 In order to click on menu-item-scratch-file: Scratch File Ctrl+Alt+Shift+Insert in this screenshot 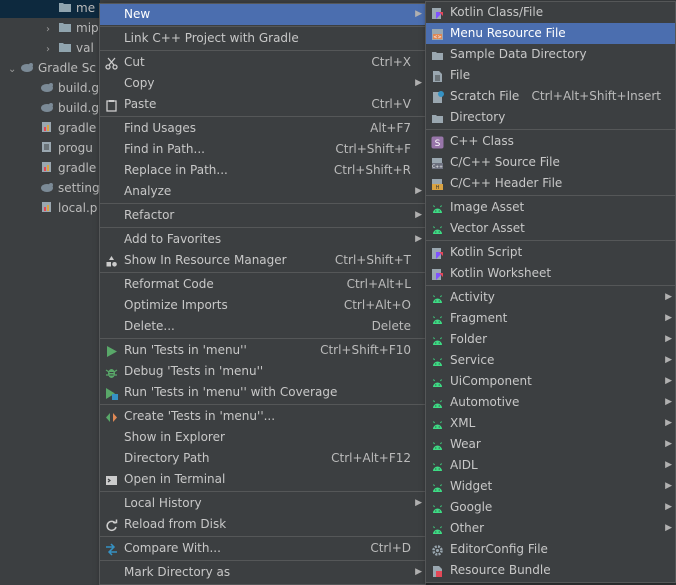, I will do `click(550, 96)`.